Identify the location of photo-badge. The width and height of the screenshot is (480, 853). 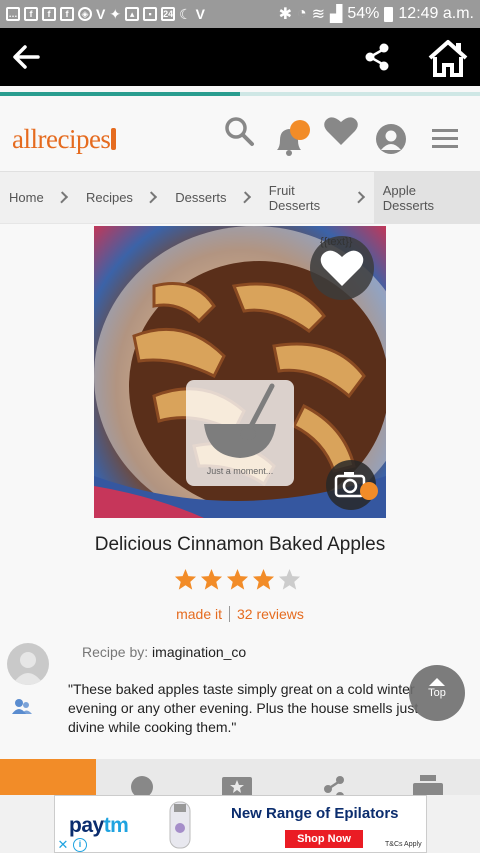
(369, 491).